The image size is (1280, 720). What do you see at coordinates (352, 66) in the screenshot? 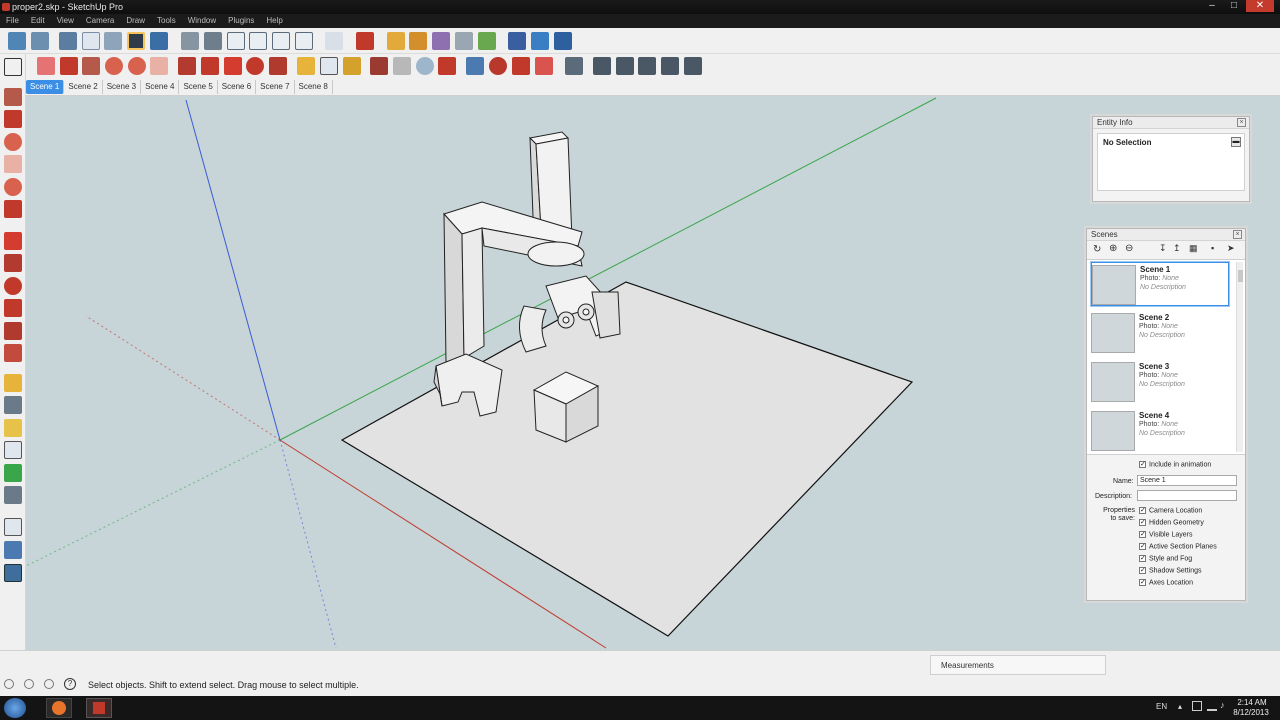
I see `paint-bucket-icon` at bounding box center [352, 66].